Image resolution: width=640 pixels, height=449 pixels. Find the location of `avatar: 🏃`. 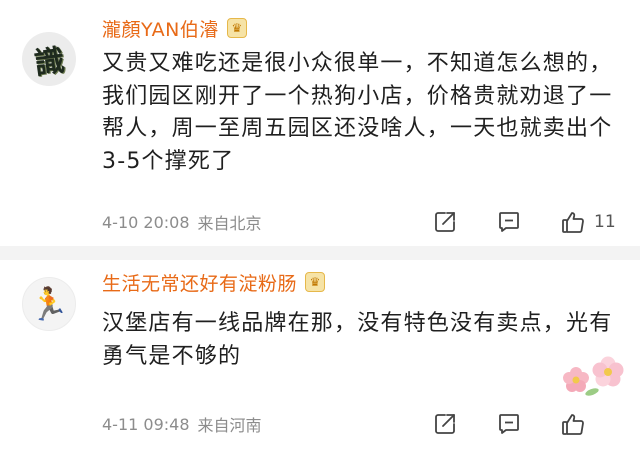

avatar: 🏃 is located at coordinates (49, 304).